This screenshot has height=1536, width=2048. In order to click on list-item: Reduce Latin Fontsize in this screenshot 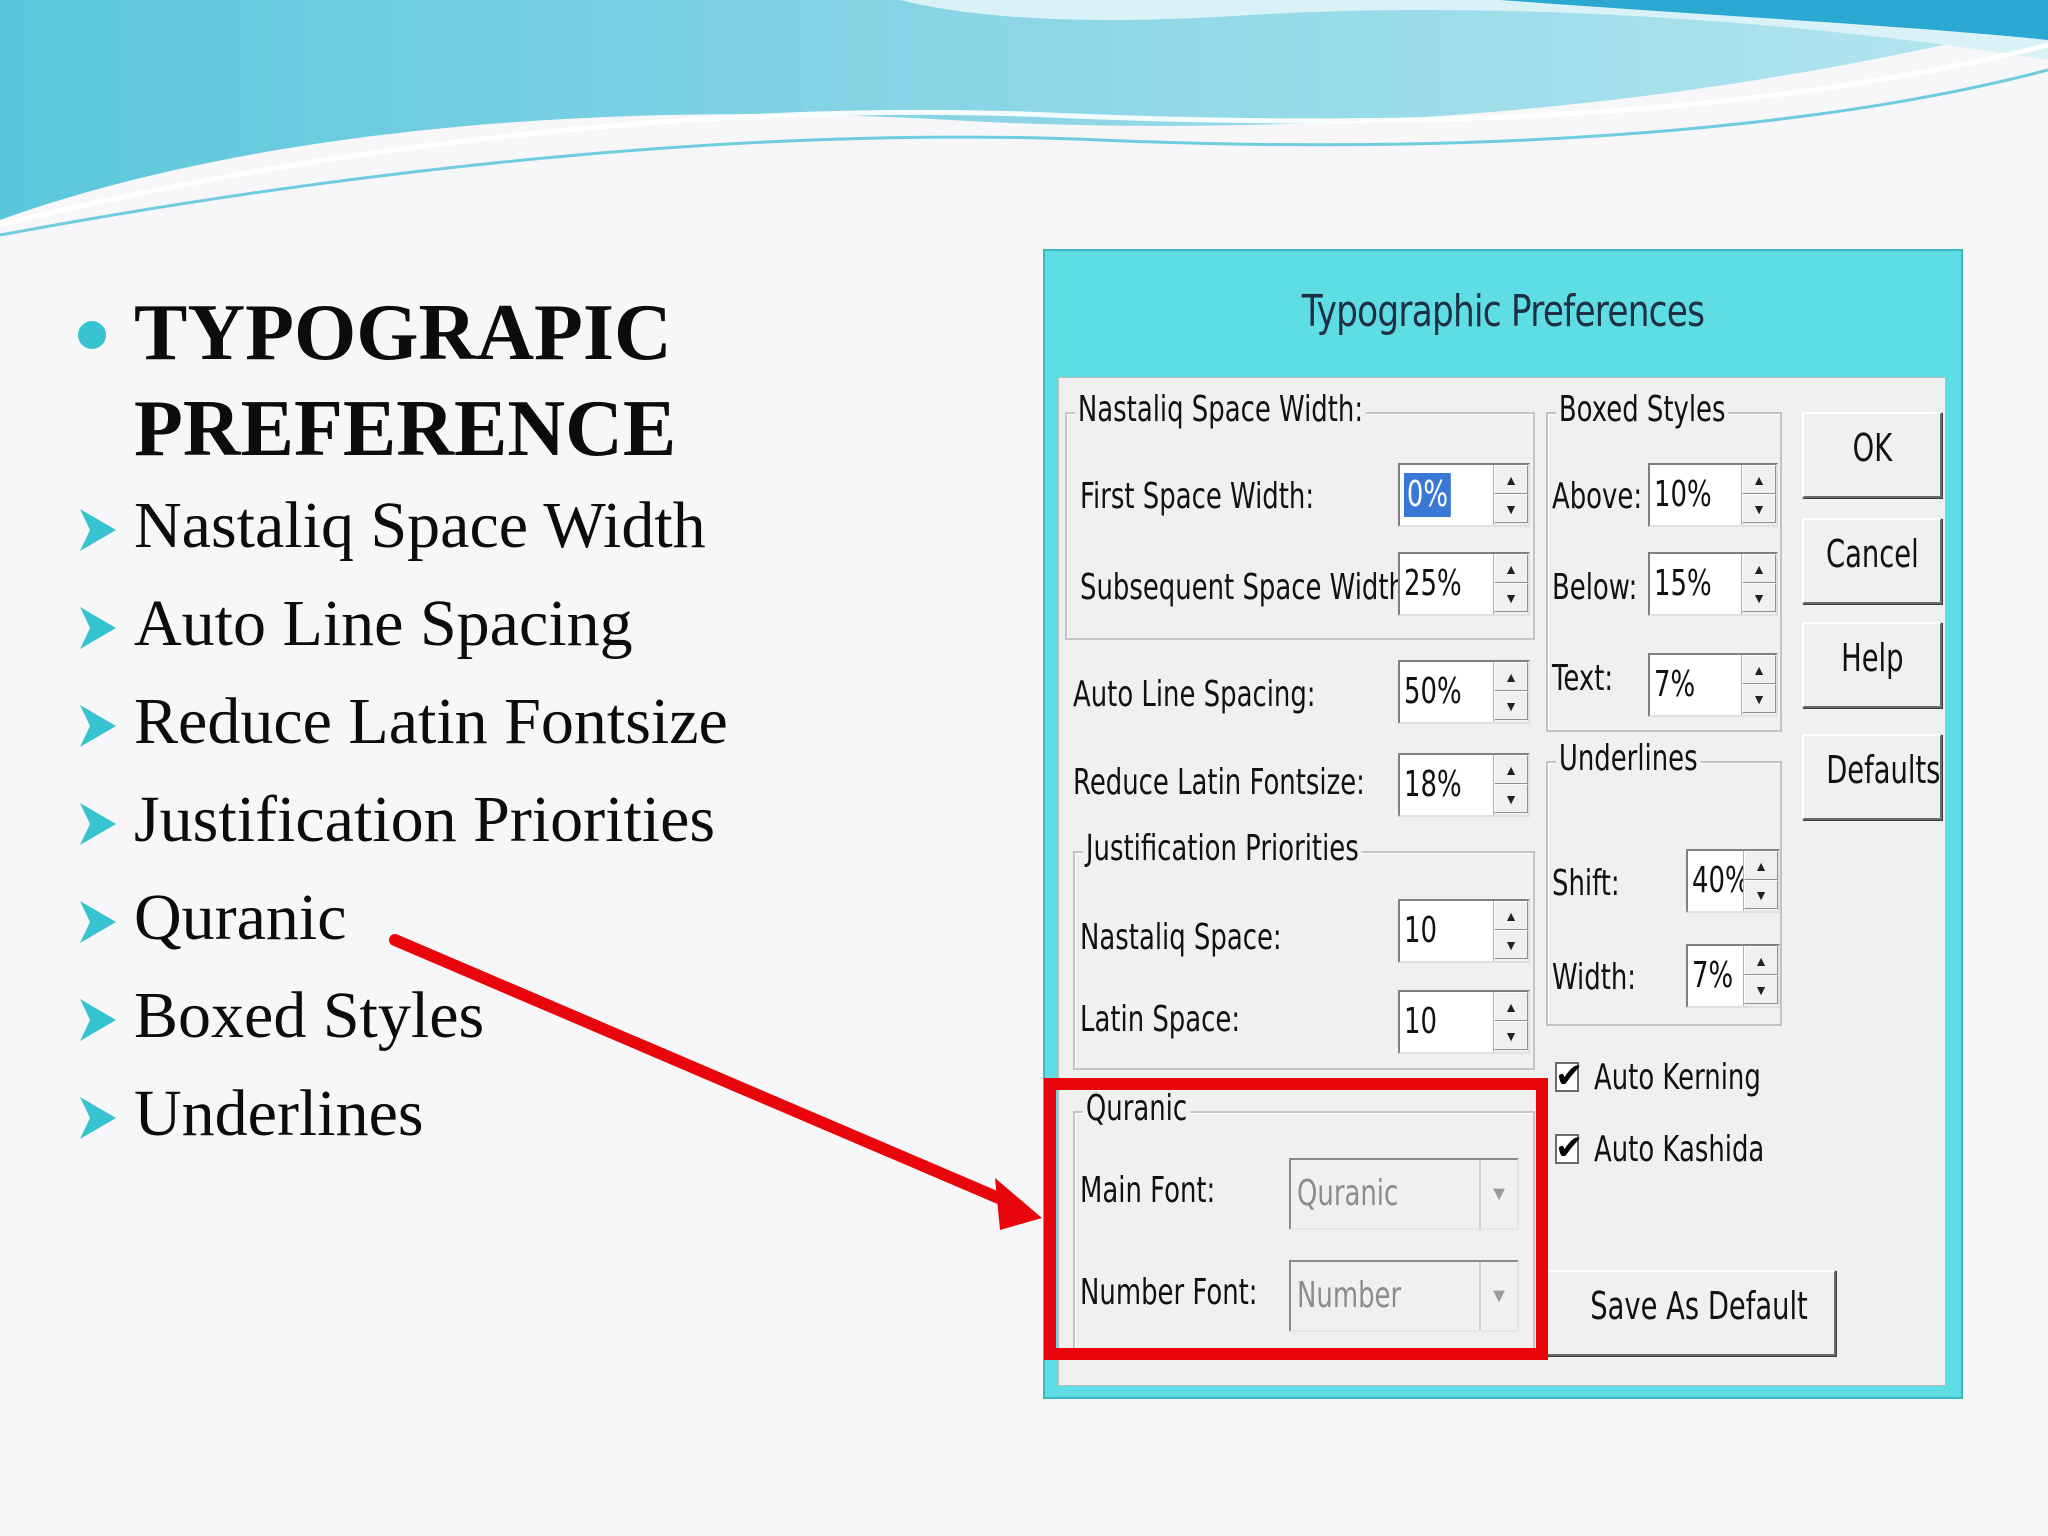, I will do `click(545, 722)`.